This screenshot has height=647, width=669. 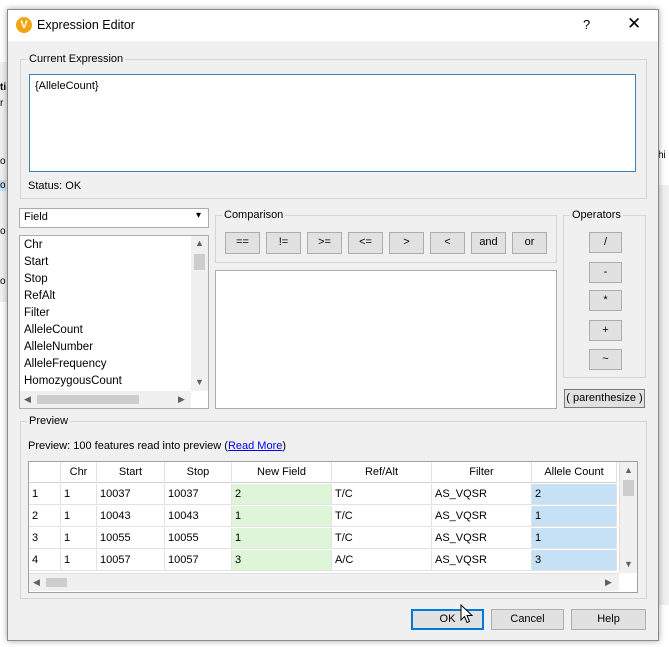 What do you see at coordinates (45, 560) in the screenshot?
I see `row-number-cell: 4` at bounding box center [45, 560].